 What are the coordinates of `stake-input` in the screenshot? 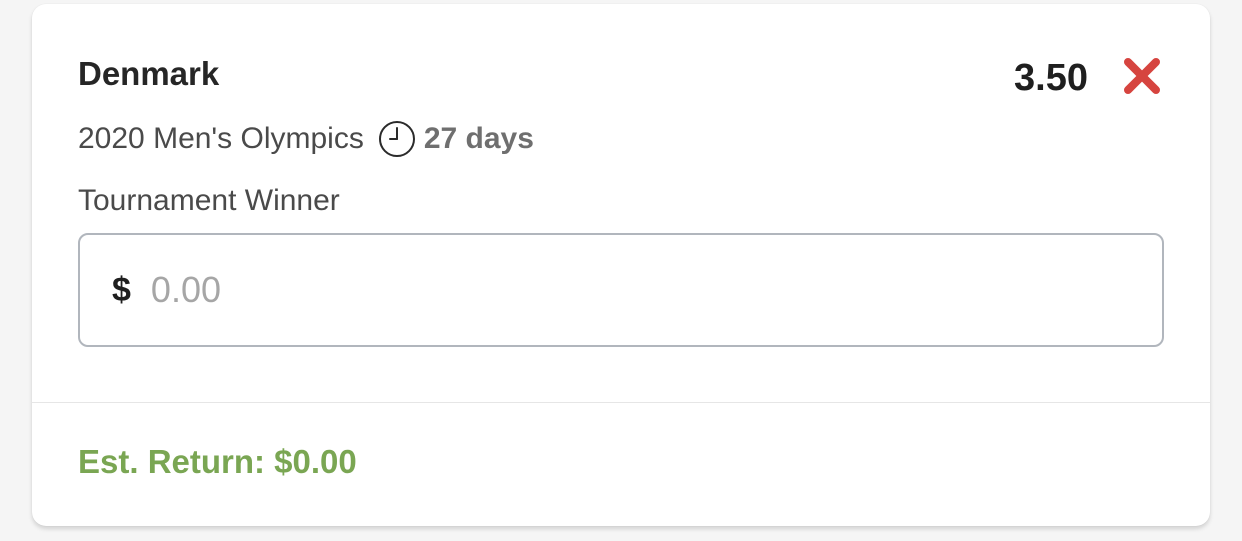 It's located at (600, 290).